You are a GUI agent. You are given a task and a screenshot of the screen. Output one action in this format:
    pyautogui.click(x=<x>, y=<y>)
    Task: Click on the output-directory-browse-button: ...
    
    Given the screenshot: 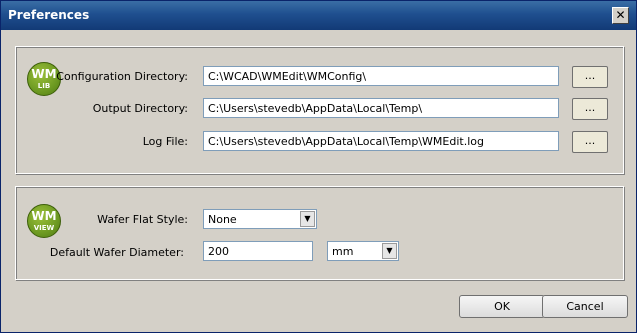 What is the action you would take?
    pyautogui.click(x=590, y=109)
    